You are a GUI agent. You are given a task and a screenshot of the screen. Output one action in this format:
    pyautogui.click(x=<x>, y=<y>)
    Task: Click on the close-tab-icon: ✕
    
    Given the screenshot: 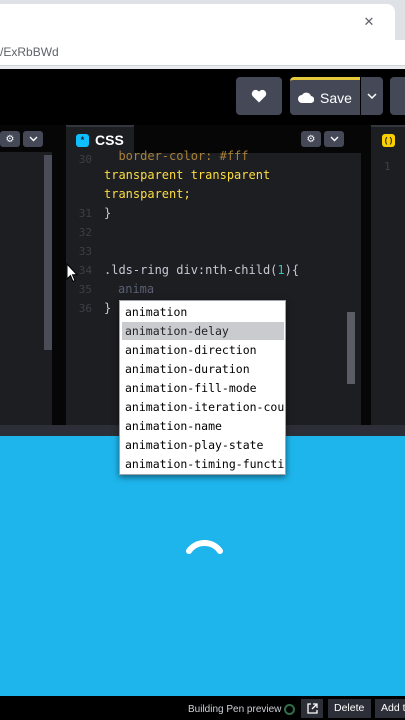 What is the action you would take?
    pyautogui.click(x=369, y=22)
    